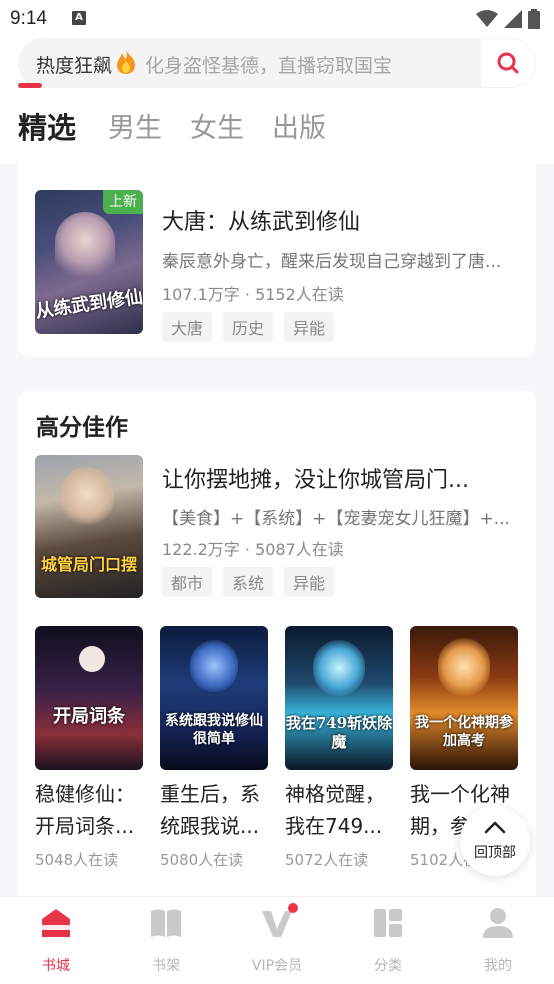 Image resolution: width=554 pixels, height=984 pixels. I want to click on book-cover: 城管局门口摆, so click(89, 526).